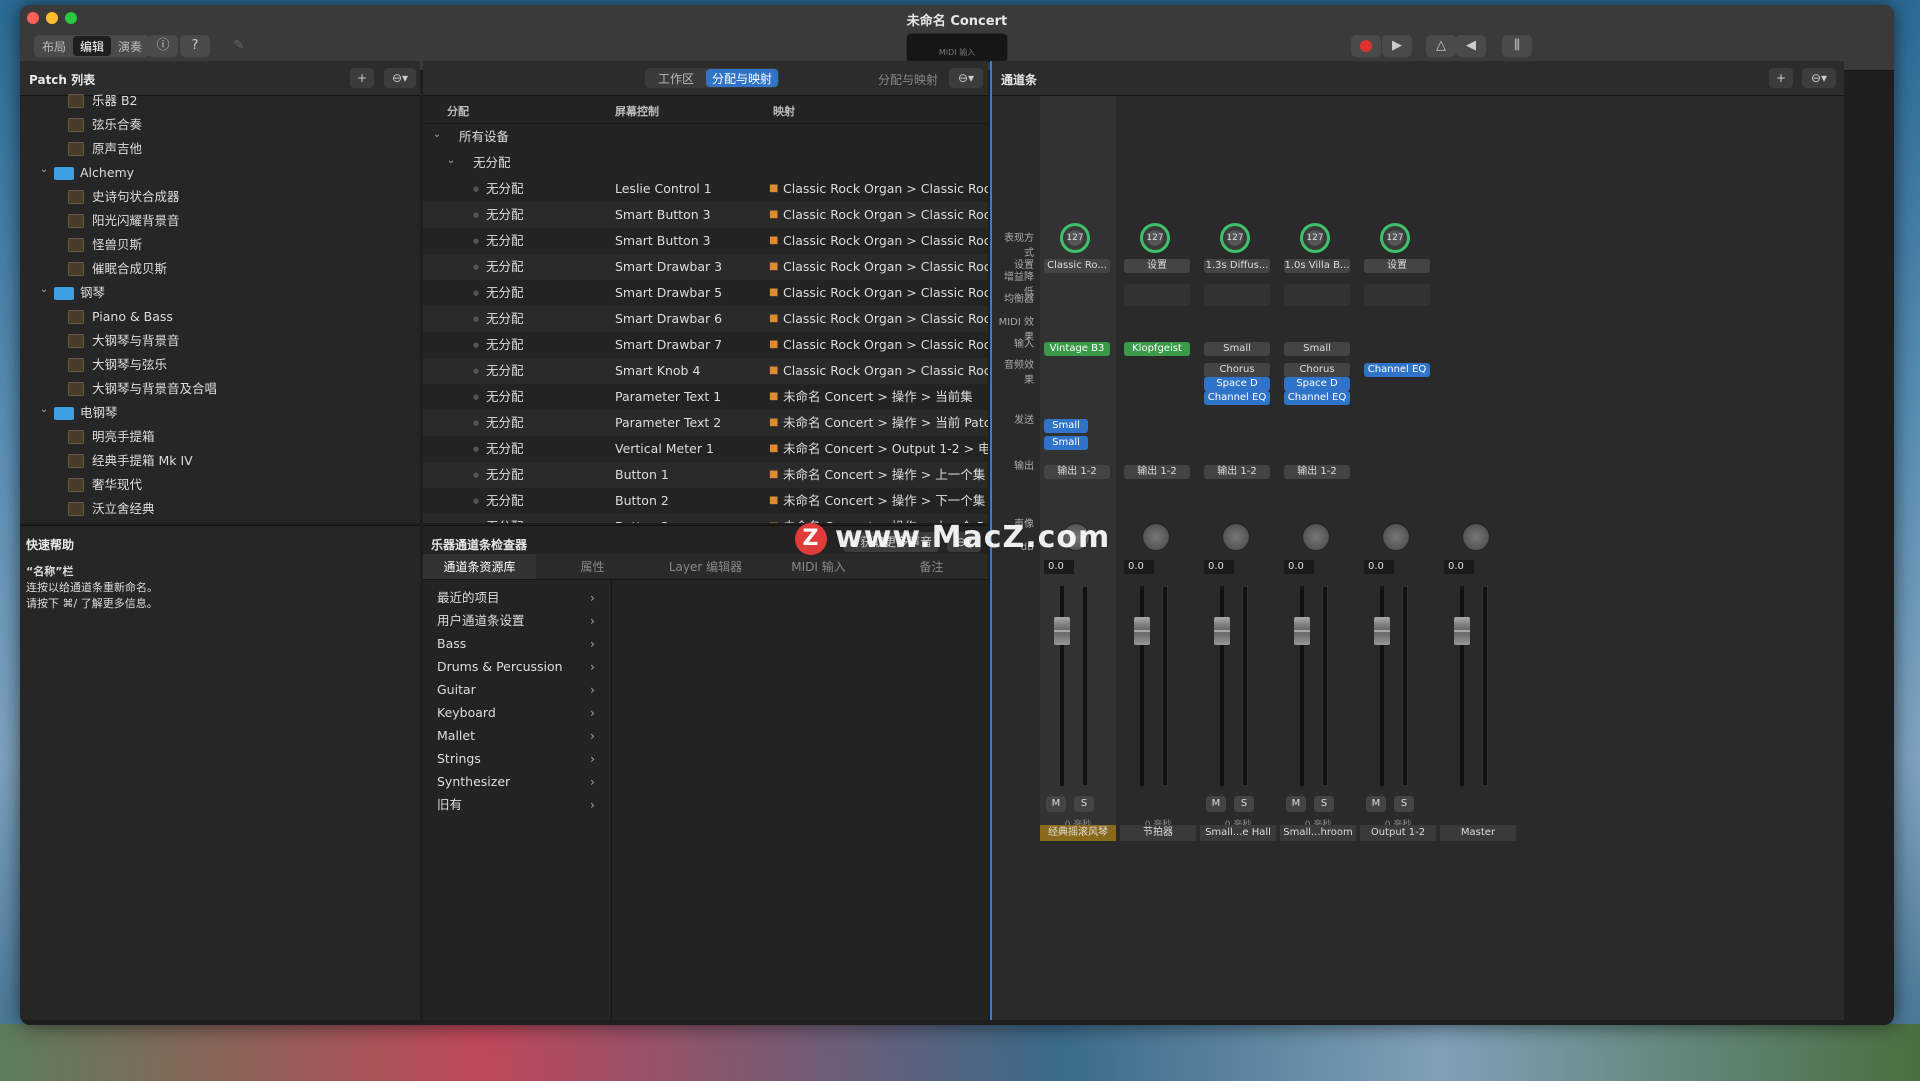 Image resolution: width=1920 pixels, height=1081 pixels. What do you see at coordinates (92, 46) in the screenshot?
I see `mode-segmented-control: 布局 编辑 演奏` at bounding box center [92, 46].